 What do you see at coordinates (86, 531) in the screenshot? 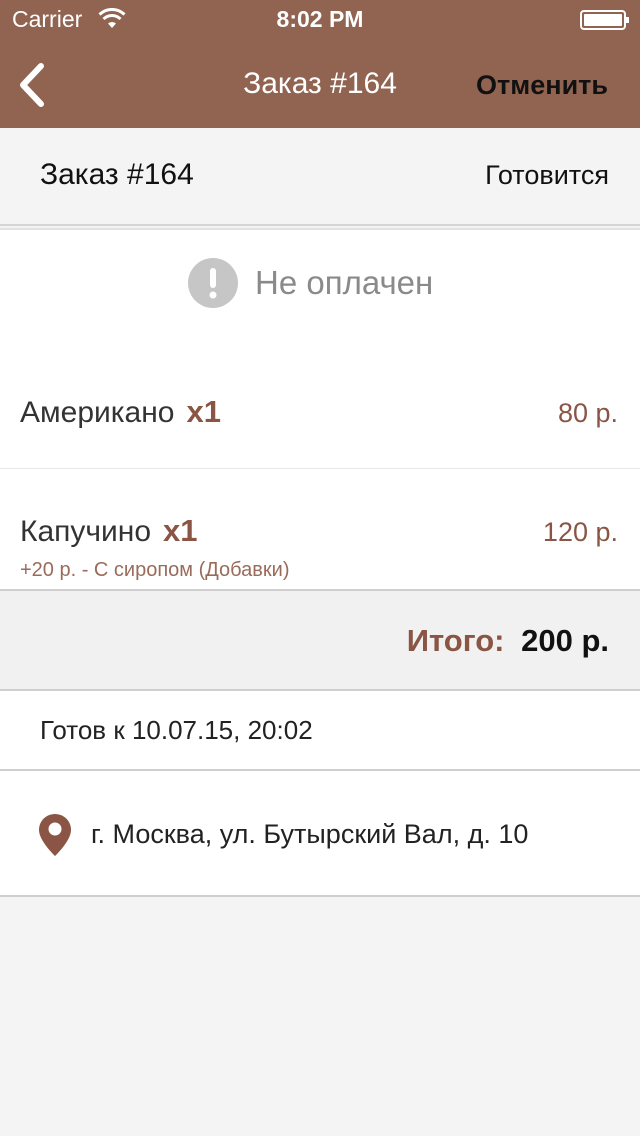
I see `item-name-text: Капучино` at bounding box center [86, 531].